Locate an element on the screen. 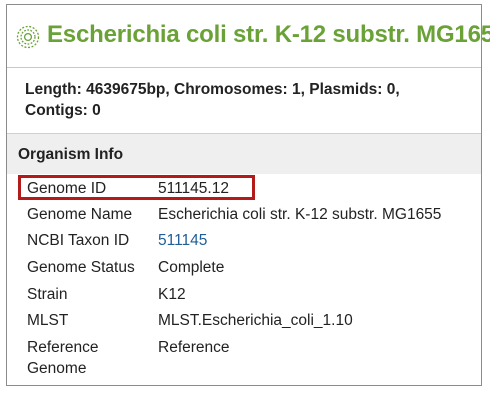  genome-id-highlight-box is located at coordinates (136, 187).